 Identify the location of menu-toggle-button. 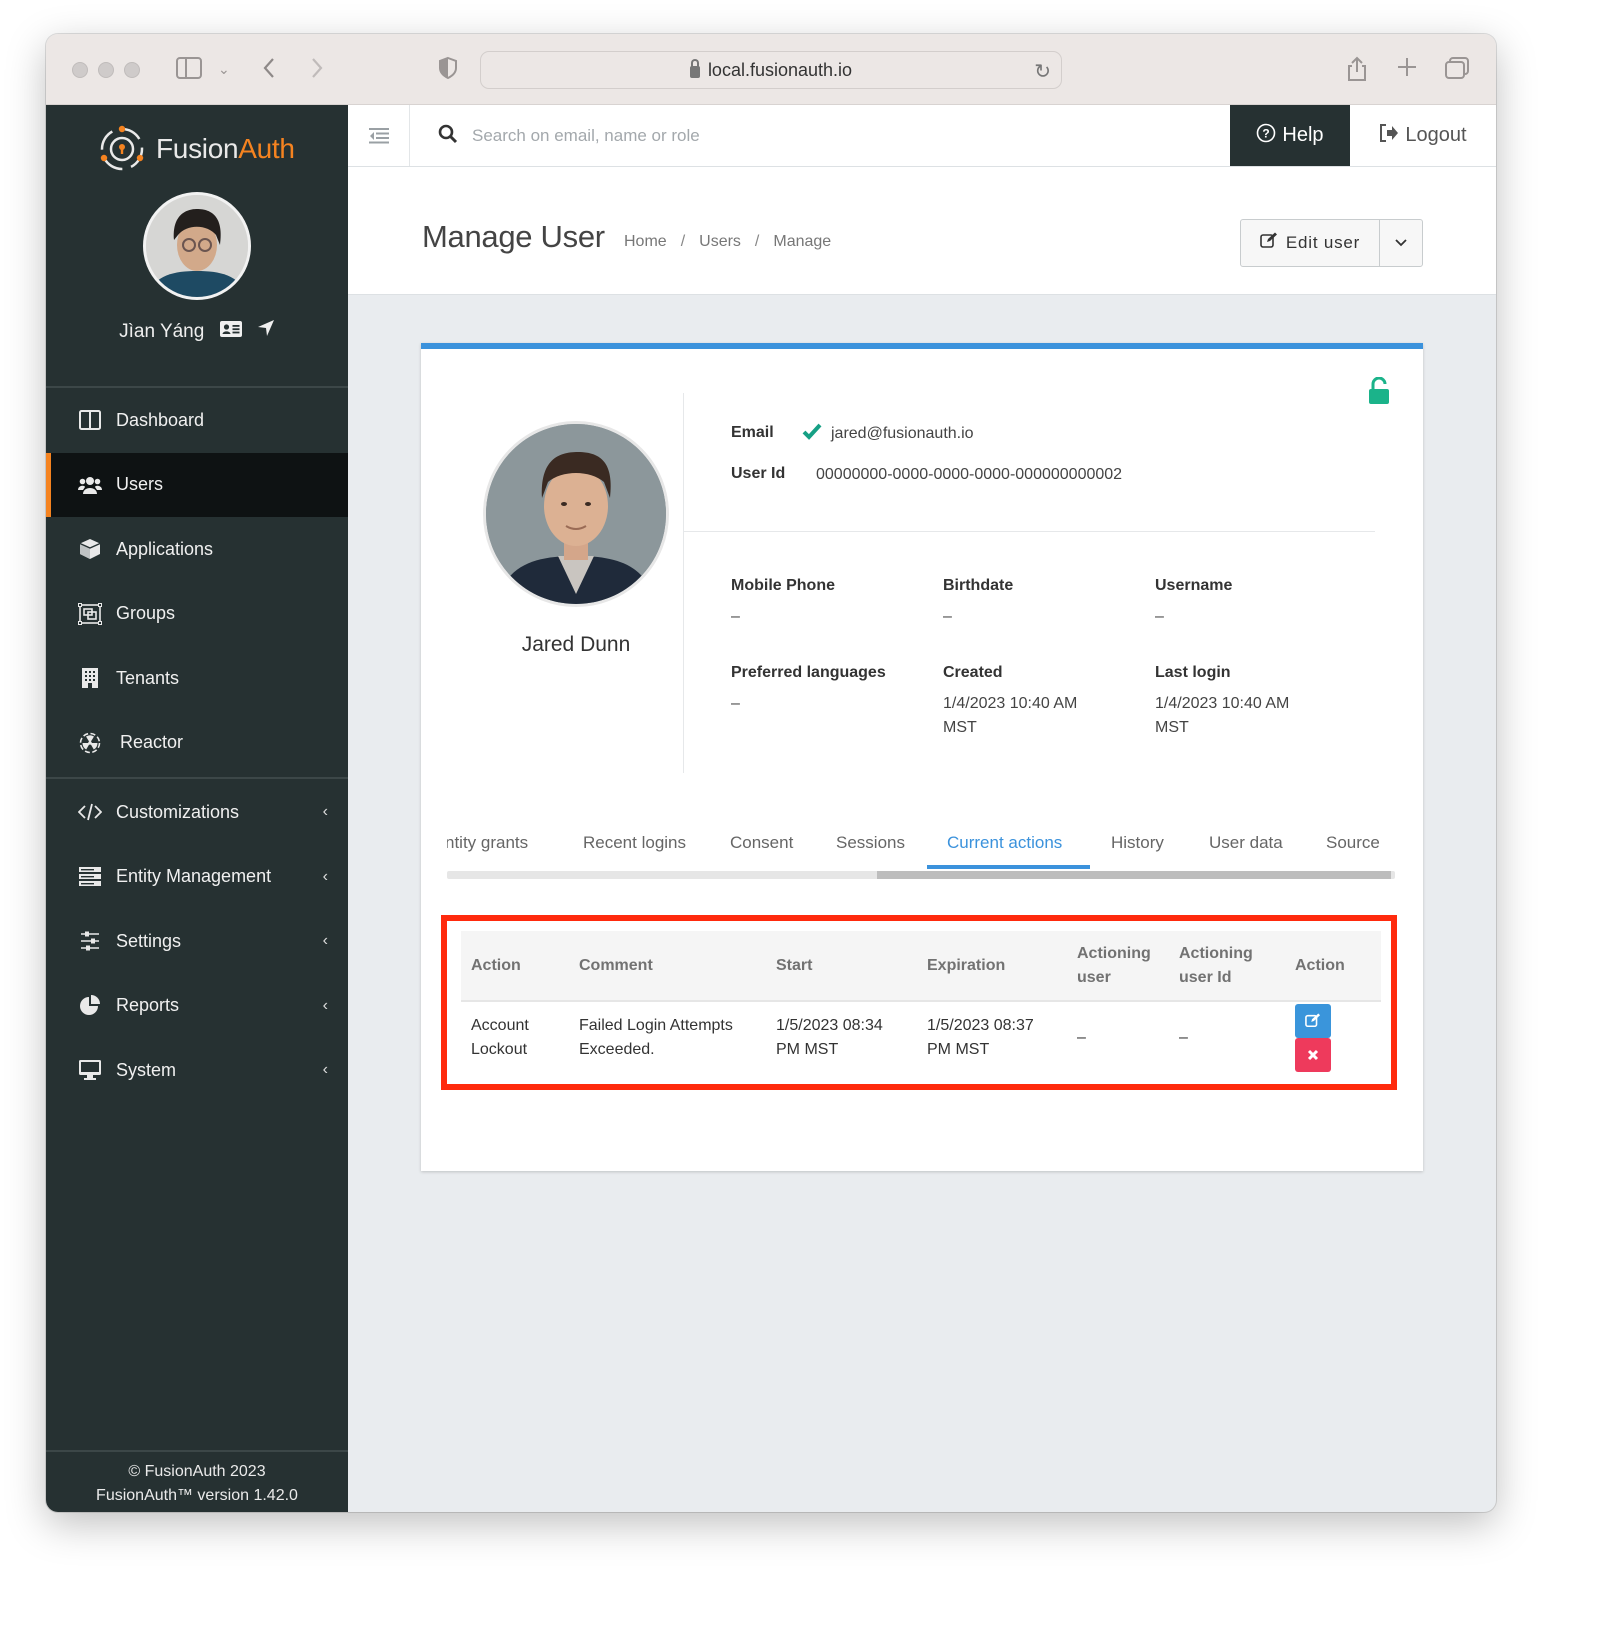
(379, 135).